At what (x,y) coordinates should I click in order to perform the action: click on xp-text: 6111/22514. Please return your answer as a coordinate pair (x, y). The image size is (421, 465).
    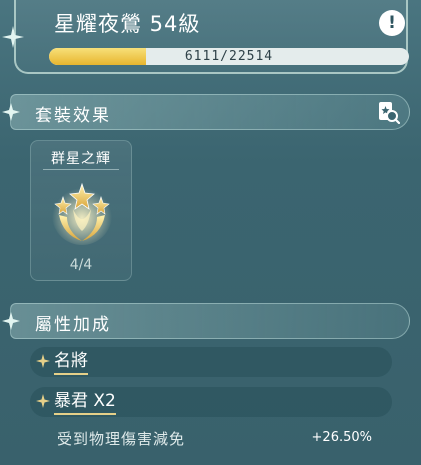
    Looking at the image, I should click on (229, 56).